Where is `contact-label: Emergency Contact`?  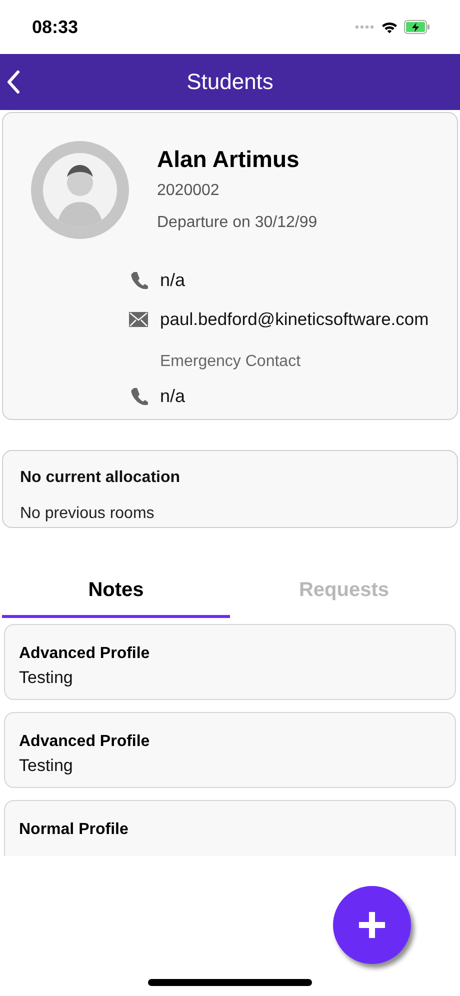
contact-label: Emergency Contact is located at coordinates (230, 362).